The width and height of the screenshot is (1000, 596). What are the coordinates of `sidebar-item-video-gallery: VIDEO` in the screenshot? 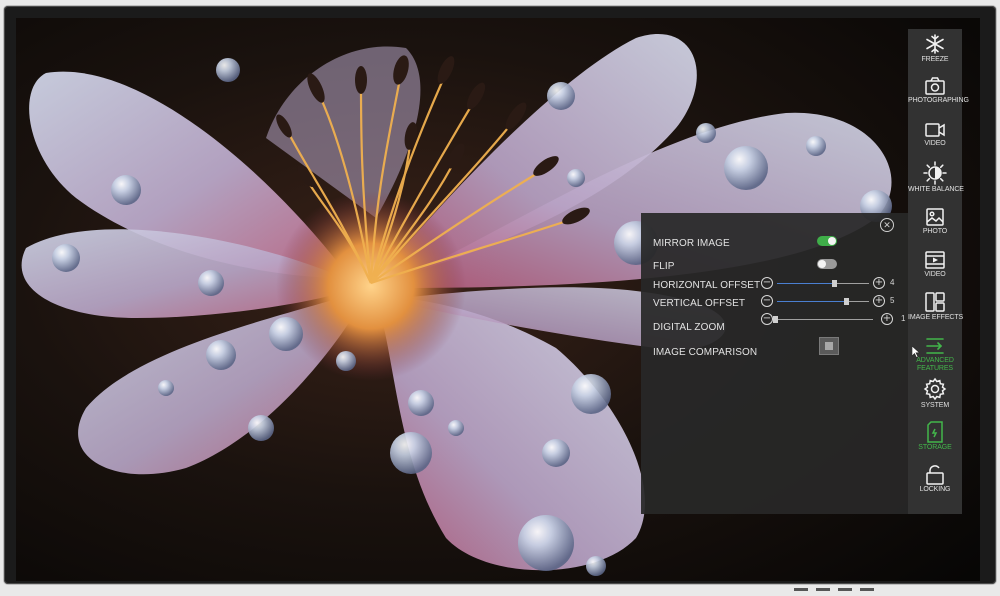 It's located at (935, 264).